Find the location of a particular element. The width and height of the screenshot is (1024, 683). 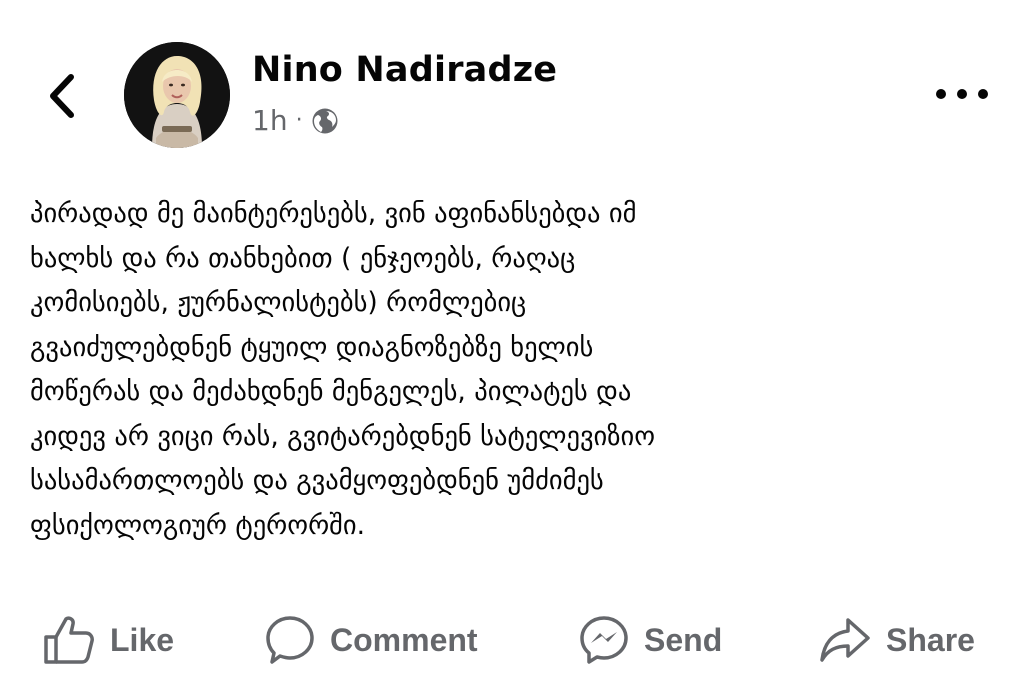

post-text-line: ხალხს და რა თანხებით ( ენჯეოებს, რაღაც is located at coordinates (303, 258).